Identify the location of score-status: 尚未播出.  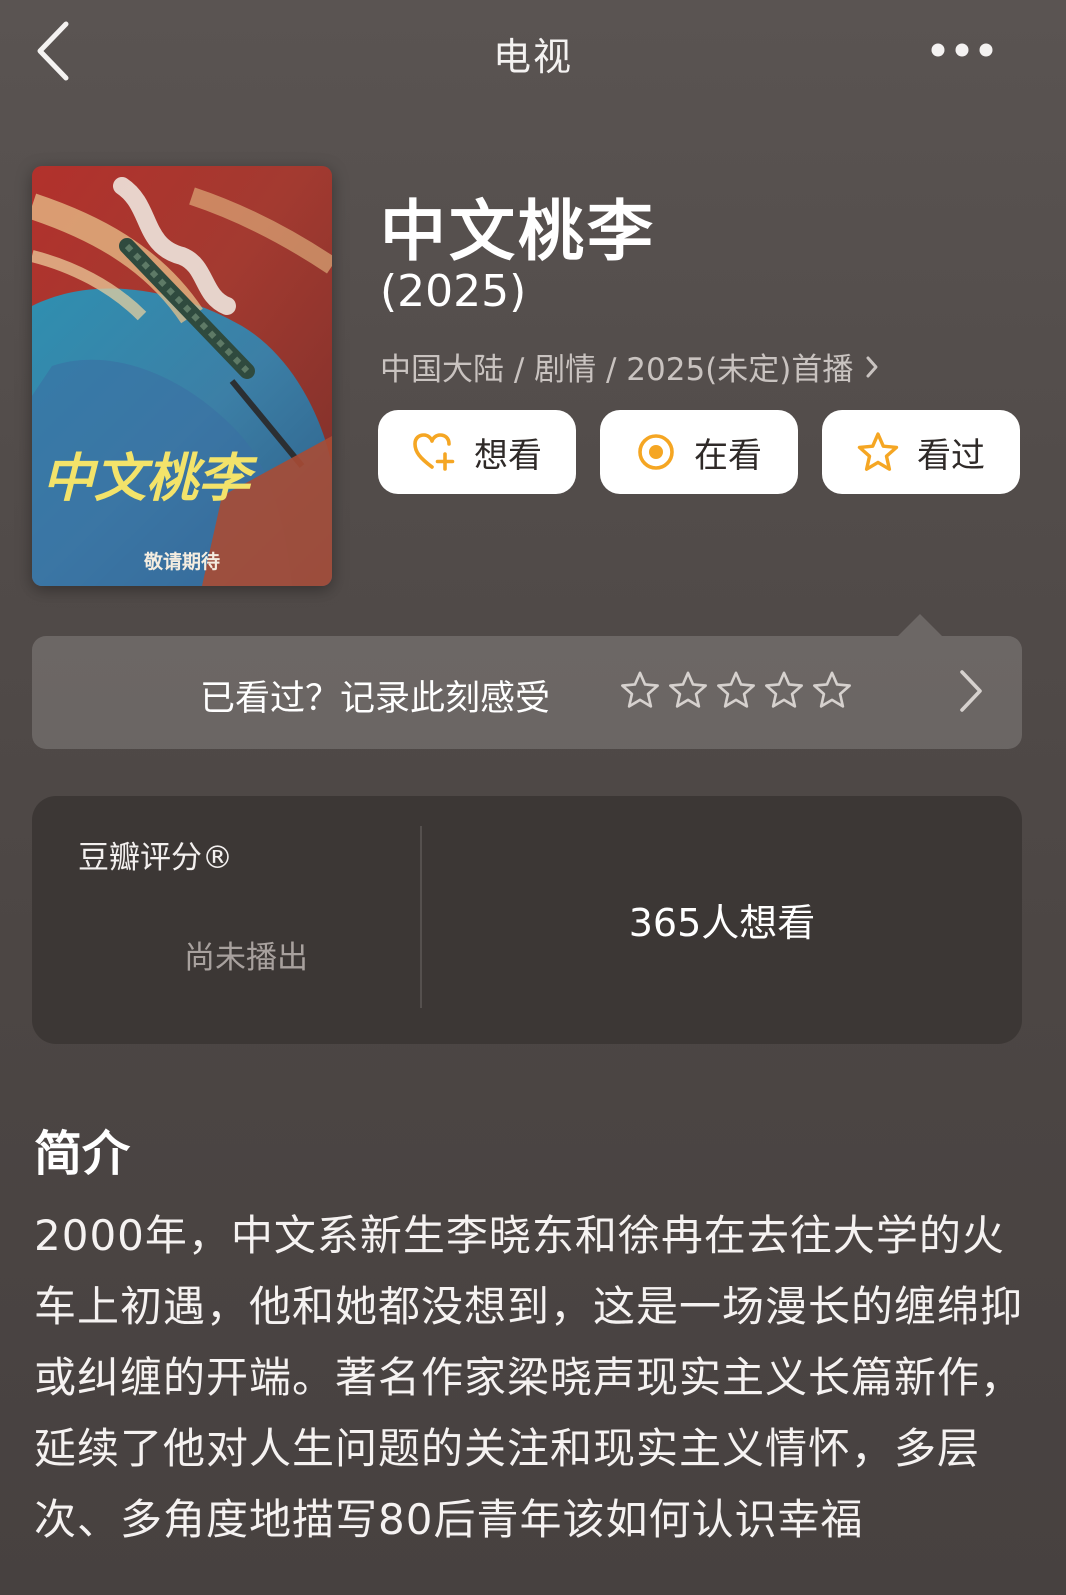
(246, 958).